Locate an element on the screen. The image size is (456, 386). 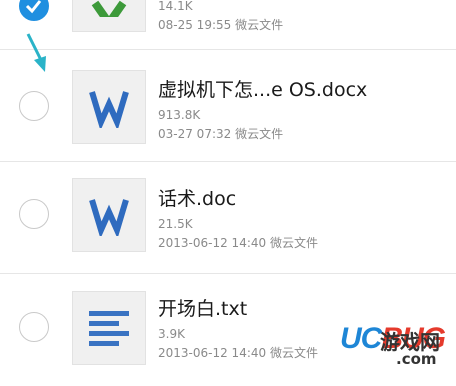
annotation-arrow-icon is located at coordinates (36, 52).